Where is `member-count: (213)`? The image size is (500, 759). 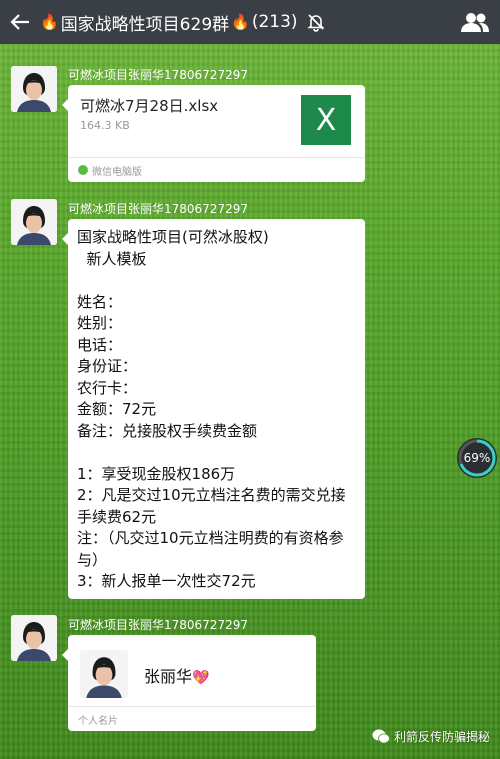 member-count: (213) is located at coordinates (274, 22).